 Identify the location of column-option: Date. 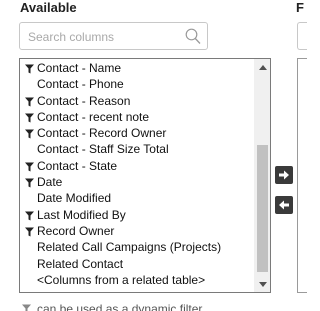
(137, 182).